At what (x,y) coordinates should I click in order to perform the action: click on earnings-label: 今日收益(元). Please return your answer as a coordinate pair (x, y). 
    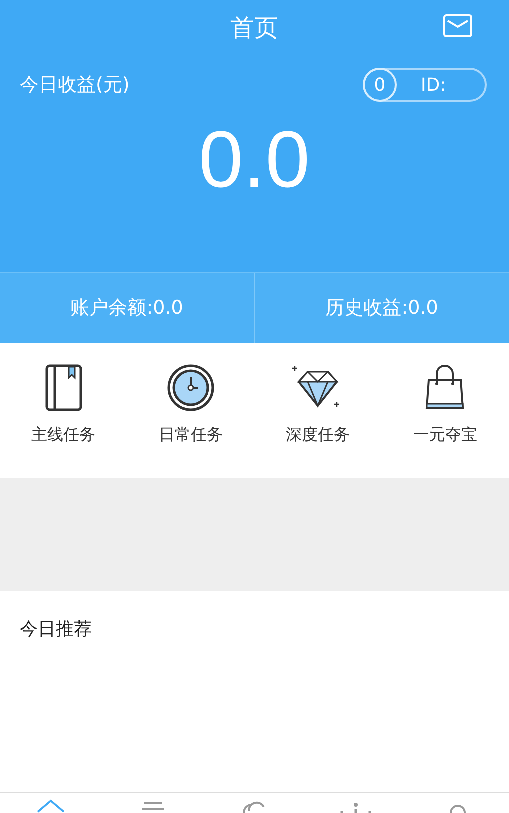
    Looking at the image, I should click on (75, 85).